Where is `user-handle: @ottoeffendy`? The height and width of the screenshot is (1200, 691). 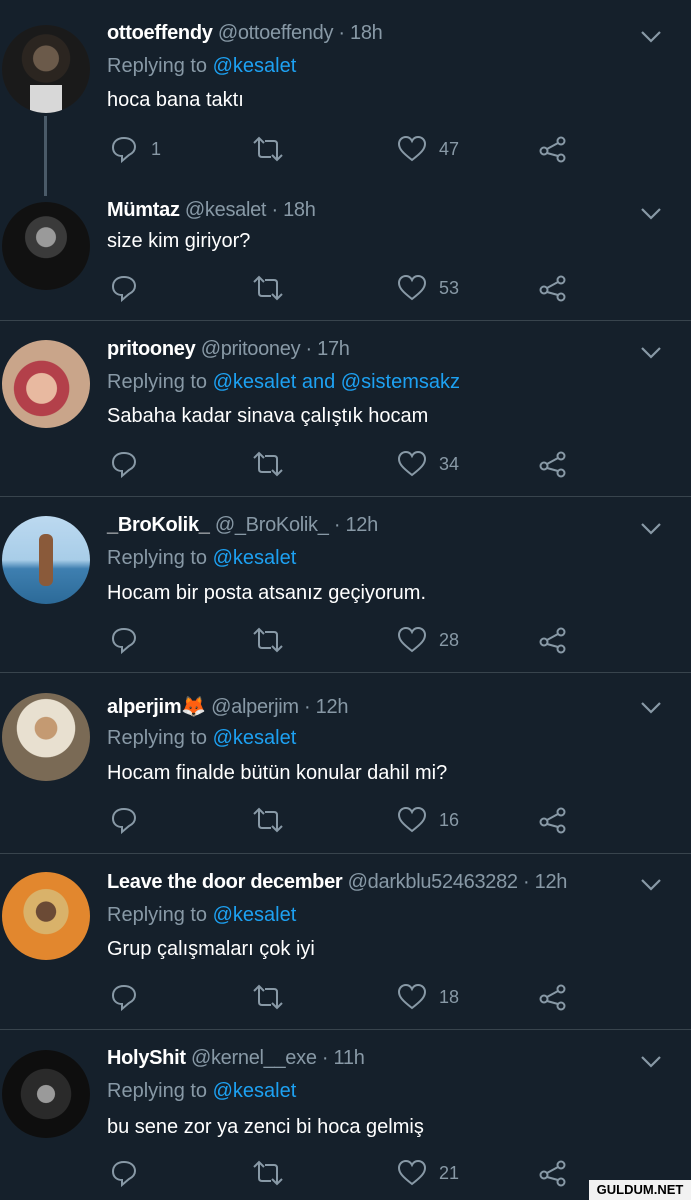 user-handle: @ottoeffendy is located at coordinates (276, 33).